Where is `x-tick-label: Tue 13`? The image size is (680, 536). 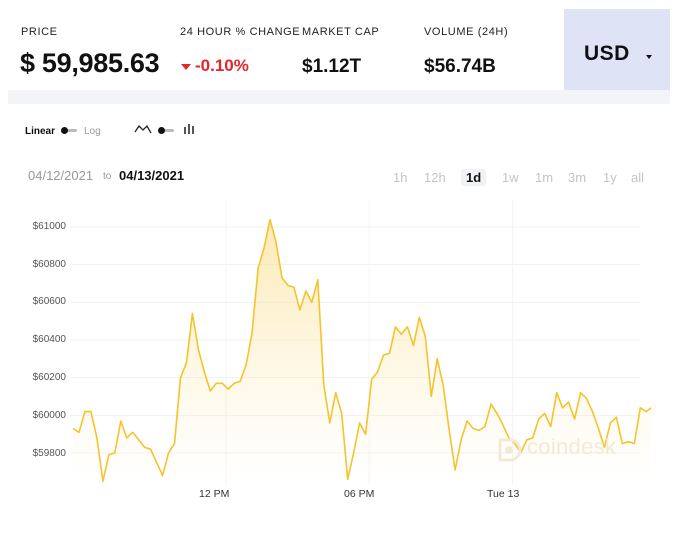 x-tick-label: Tue 13 is located at coordinates (503, 494).